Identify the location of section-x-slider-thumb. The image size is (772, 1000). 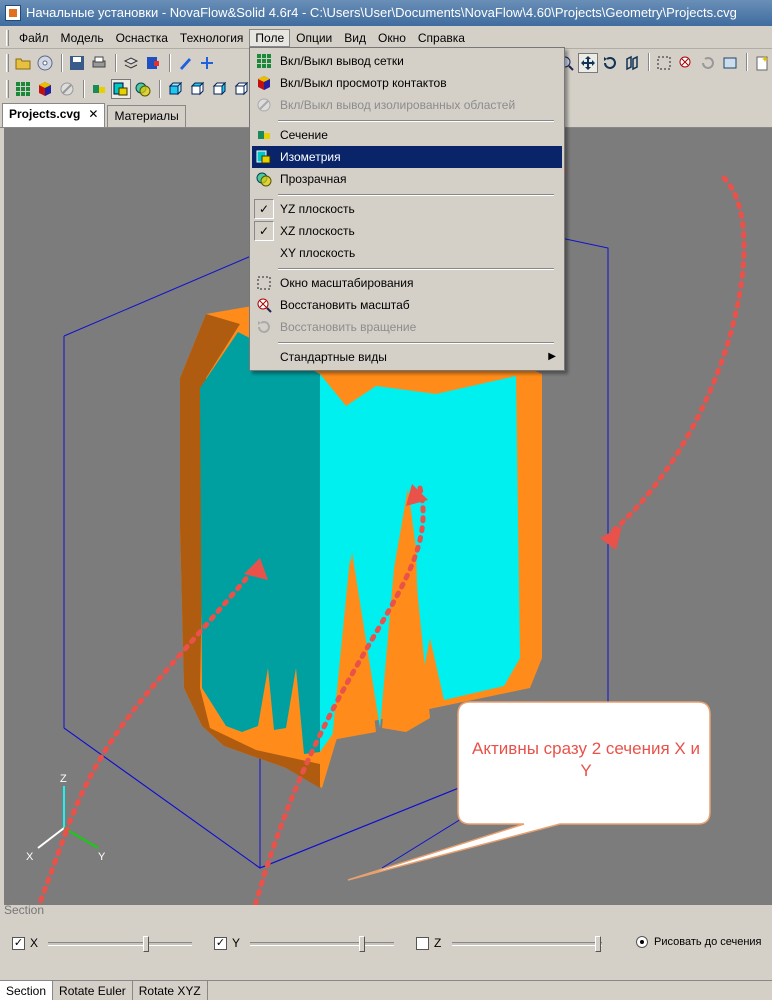
(145, 944).